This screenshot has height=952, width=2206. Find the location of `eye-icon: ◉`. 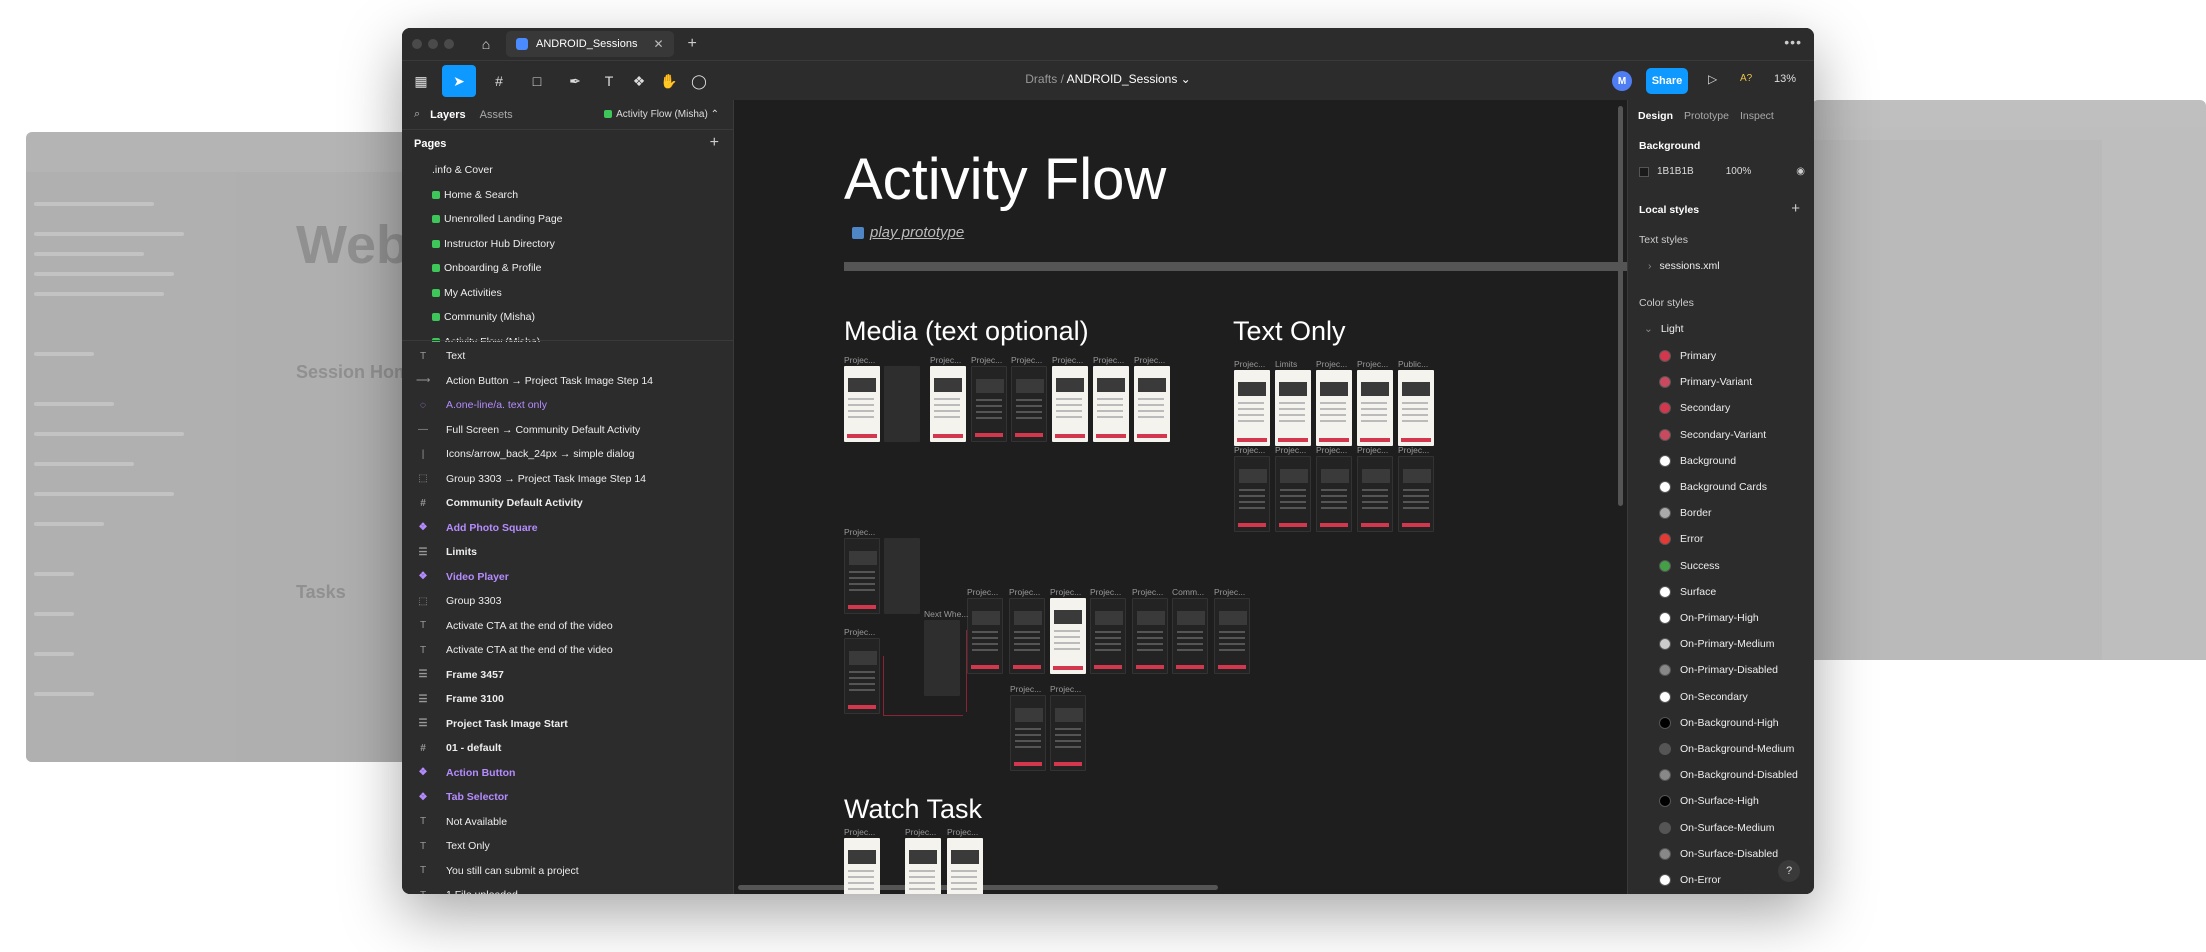

eye-icon: ◉ is located at coordinates (1800, 171).